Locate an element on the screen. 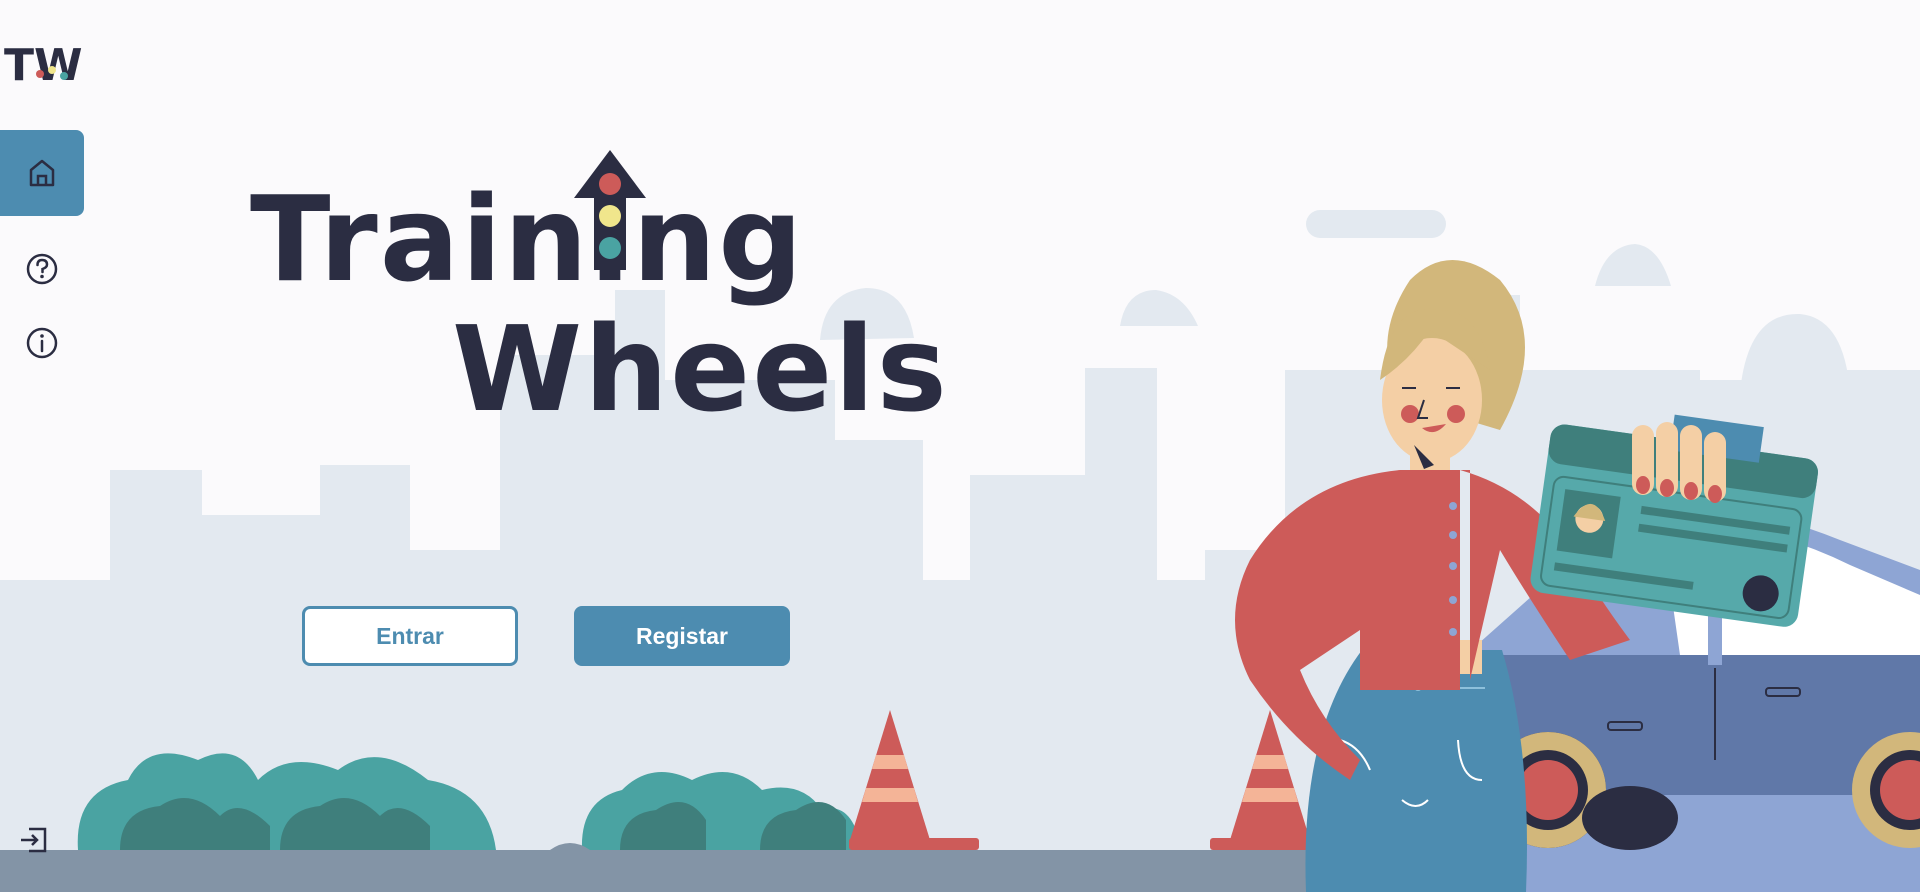 Image resolution: width=1920 pixels, height=892 pixels. info-icon is located at coordinates (42, 343).